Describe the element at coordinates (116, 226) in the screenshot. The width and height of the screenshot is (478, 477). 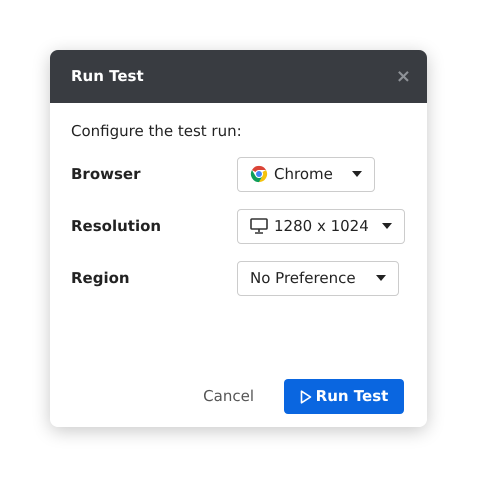
I see `field-label: Resolution` at that location.